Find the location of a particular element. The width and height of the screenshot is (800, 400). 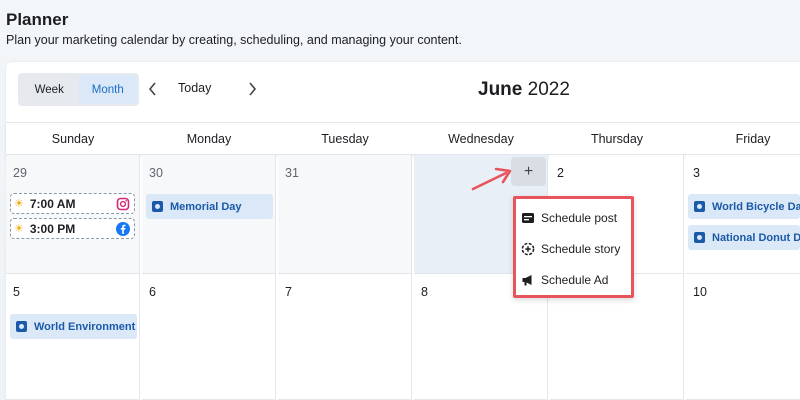

weekday-tuesday: Tuesday is located at coordinates (345, 138).